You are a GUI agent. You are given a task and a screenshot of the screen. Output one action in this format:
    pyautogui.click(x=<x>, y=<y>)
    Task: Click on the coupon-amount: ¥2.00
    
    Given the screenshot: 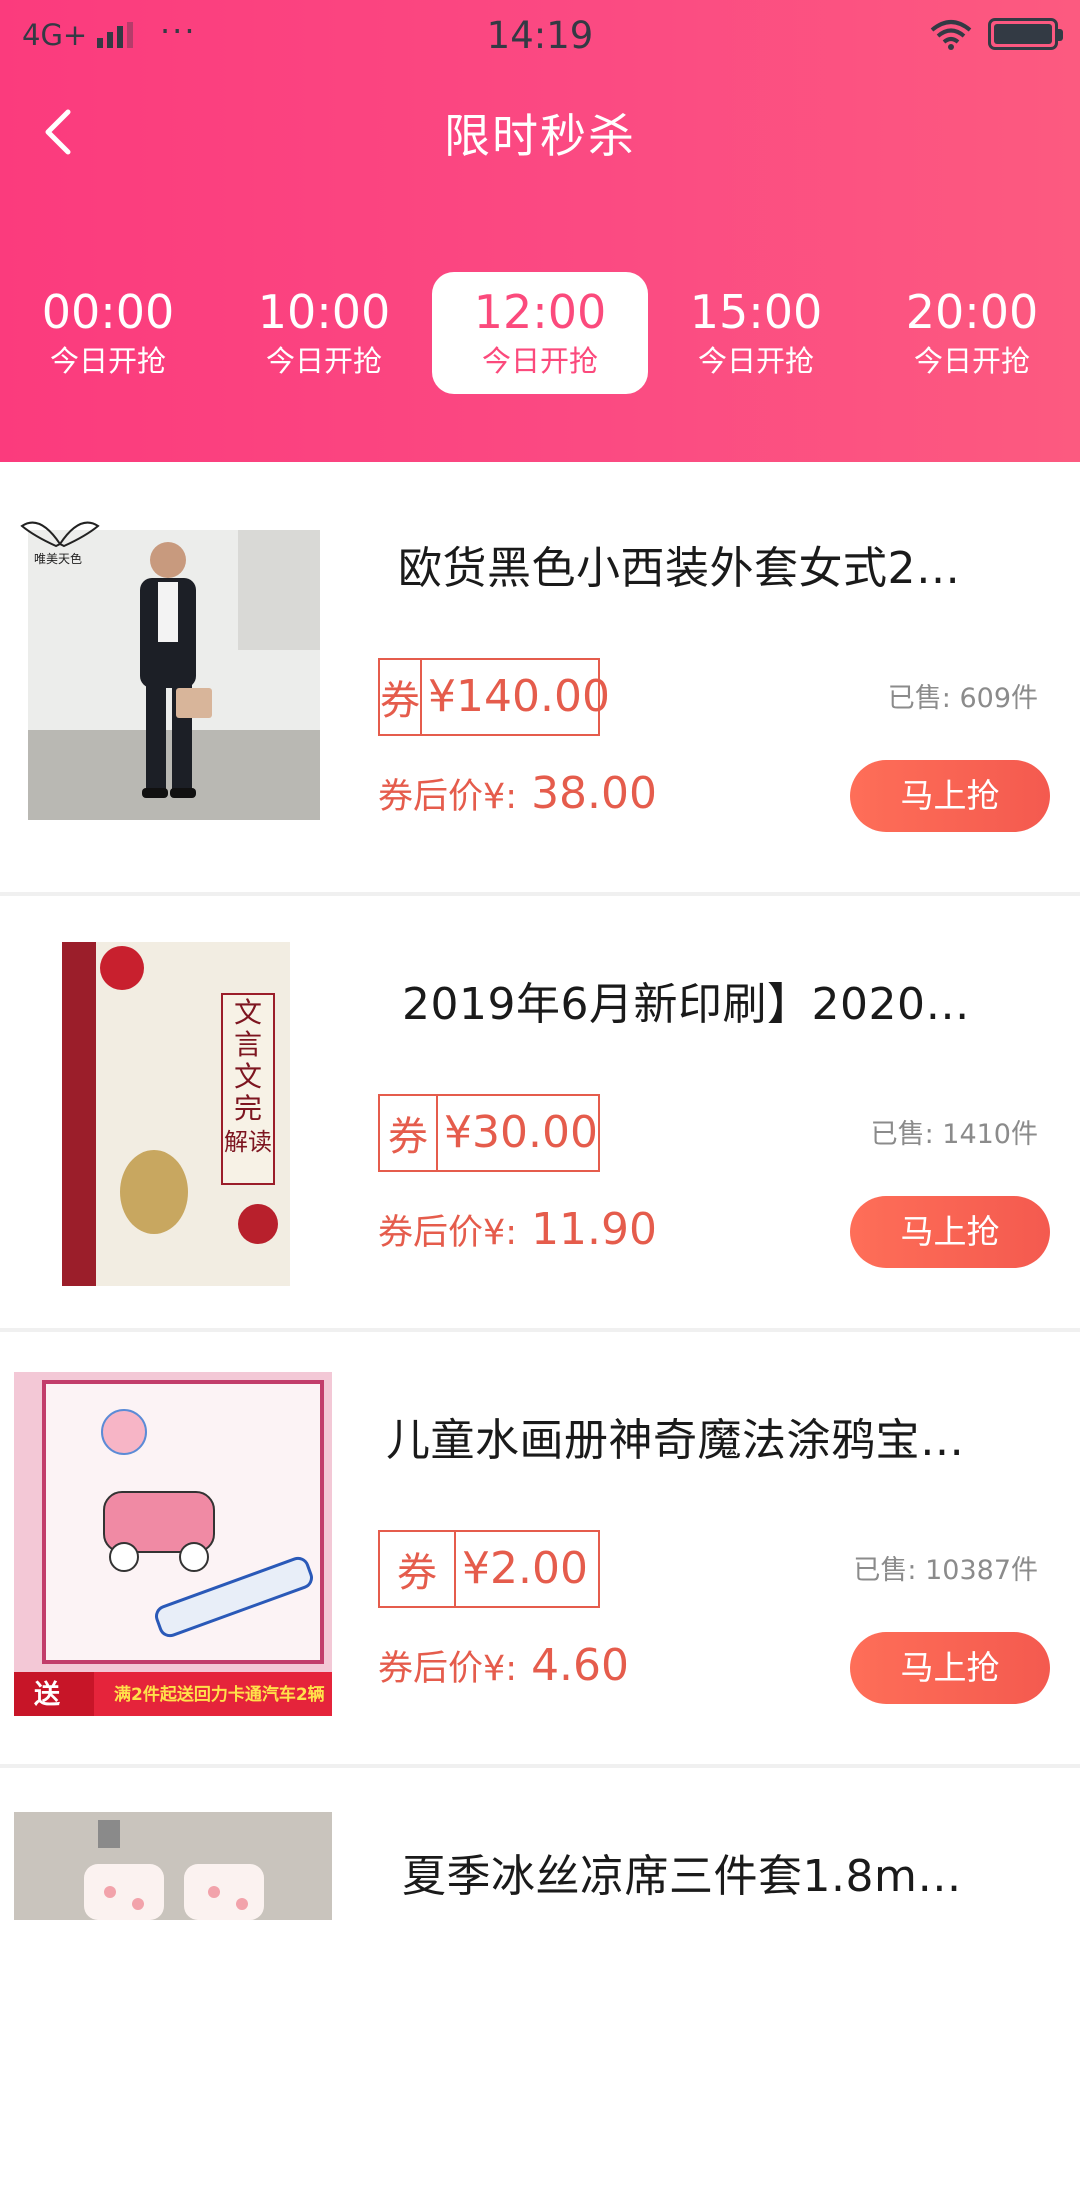 What is the action you would take?
    pyautogui.click(x=525, y=1568)
    